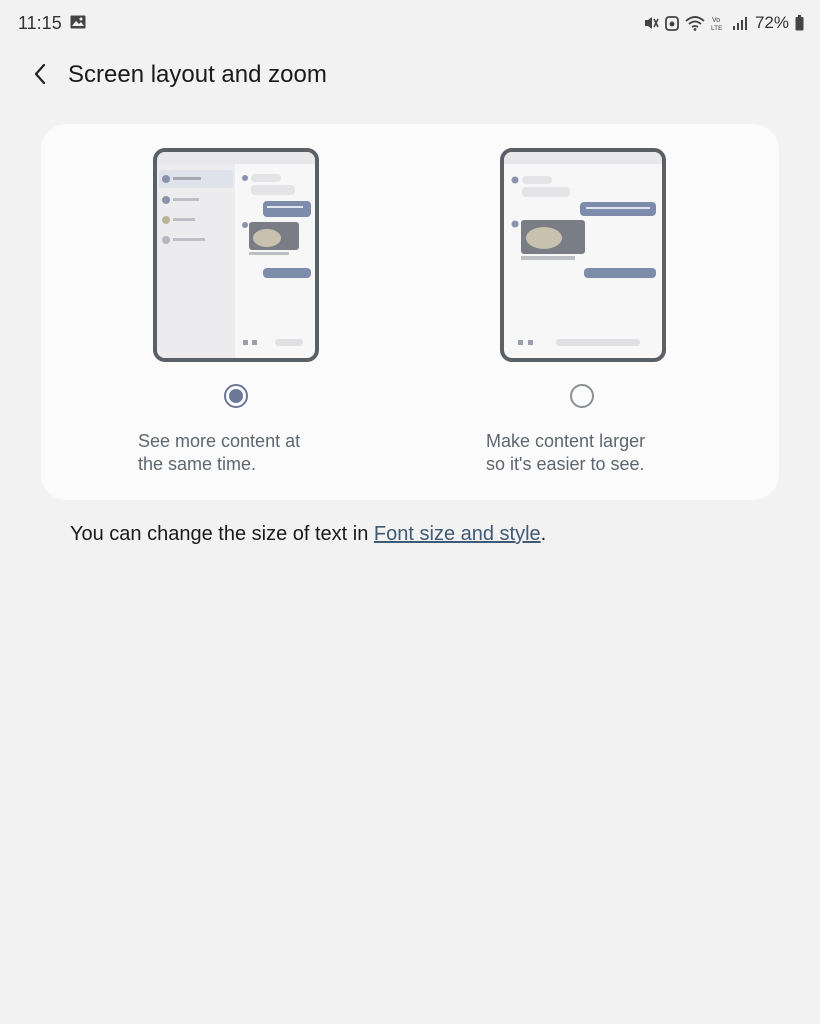  I want to click on status-bar: 11:15 Vo LTE 72%, so click(410, 24).